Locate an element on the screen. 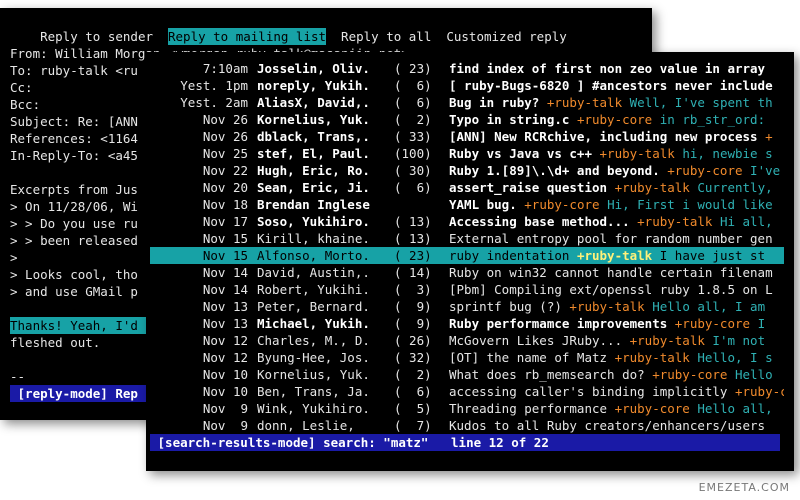  menu-reply-to-all: Reply to all is located at coordinates (386, 36).